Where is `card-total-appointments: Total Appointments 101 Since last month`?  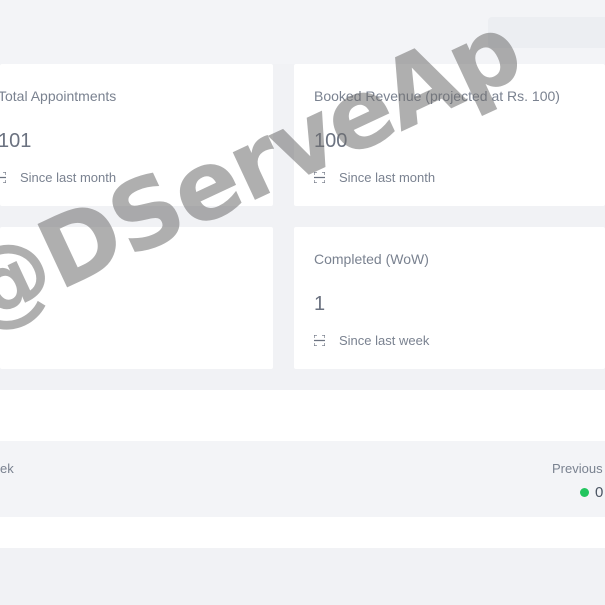 card-total-appointments: Total Appointments 101 Since last month is located at coordinates (136, 135).